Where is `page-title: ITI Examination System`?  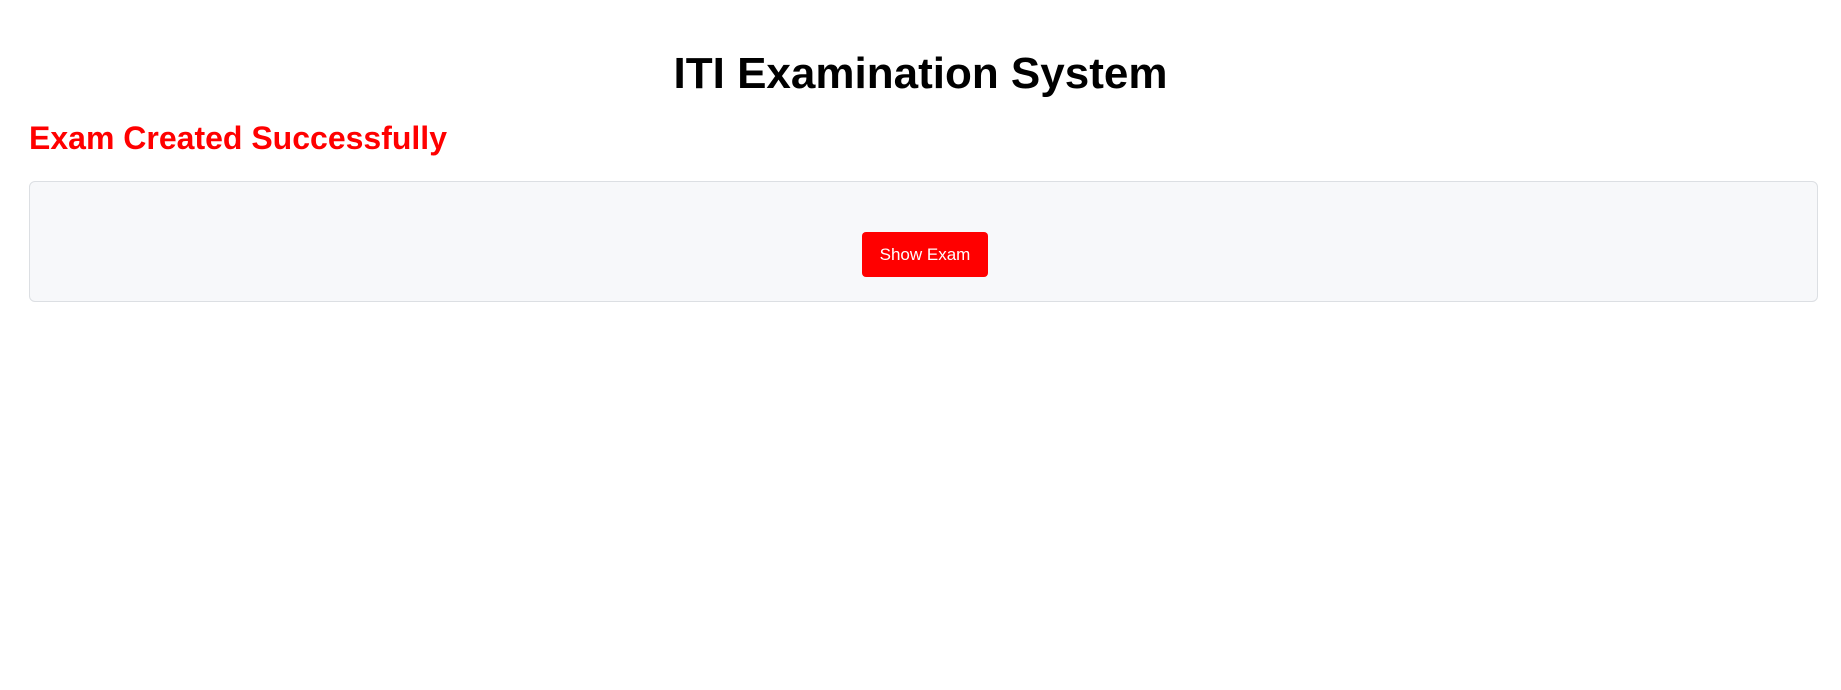
page-title: ITI Examination System is located at coordinates (920, 73).